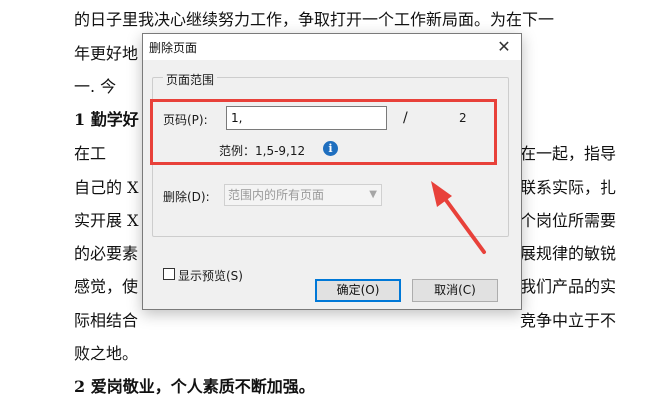 Image resolution: width=665 pixels, height=399 pixels. I want to click on doc-line: 感觉，使, so click(106, 286).